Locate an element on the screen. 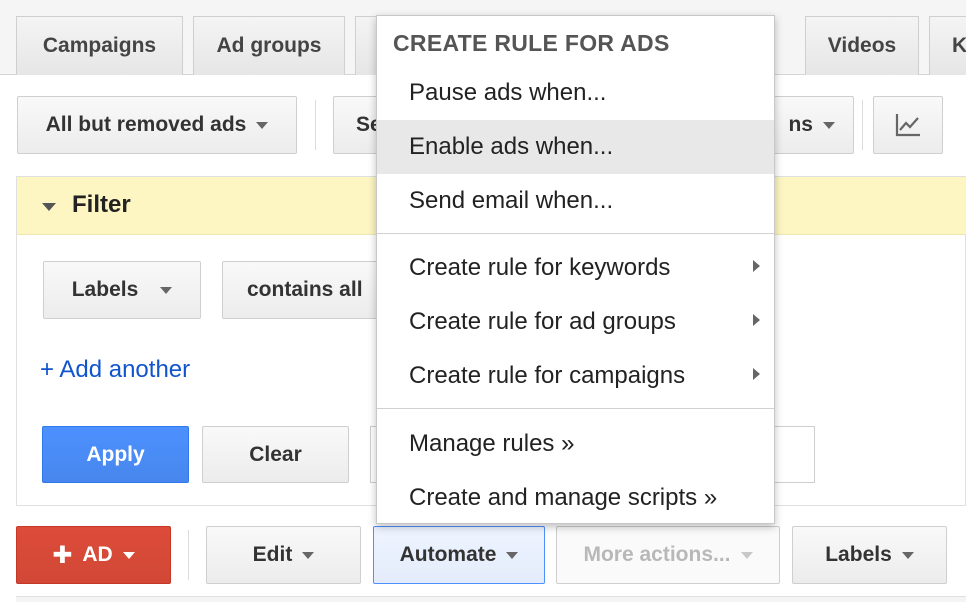 The width and height of the screenshot is (966, 602). menu-item-rule-ad-groups: Create rule for ad groups is located at coordinates (575, 322).